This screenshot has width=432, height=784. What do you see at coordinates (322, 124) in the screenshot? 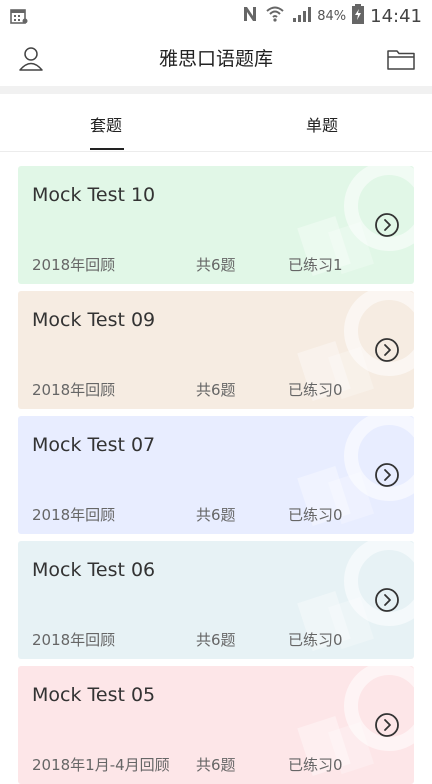
I see `tab-single: 单题` at bounding box center [322, 124].